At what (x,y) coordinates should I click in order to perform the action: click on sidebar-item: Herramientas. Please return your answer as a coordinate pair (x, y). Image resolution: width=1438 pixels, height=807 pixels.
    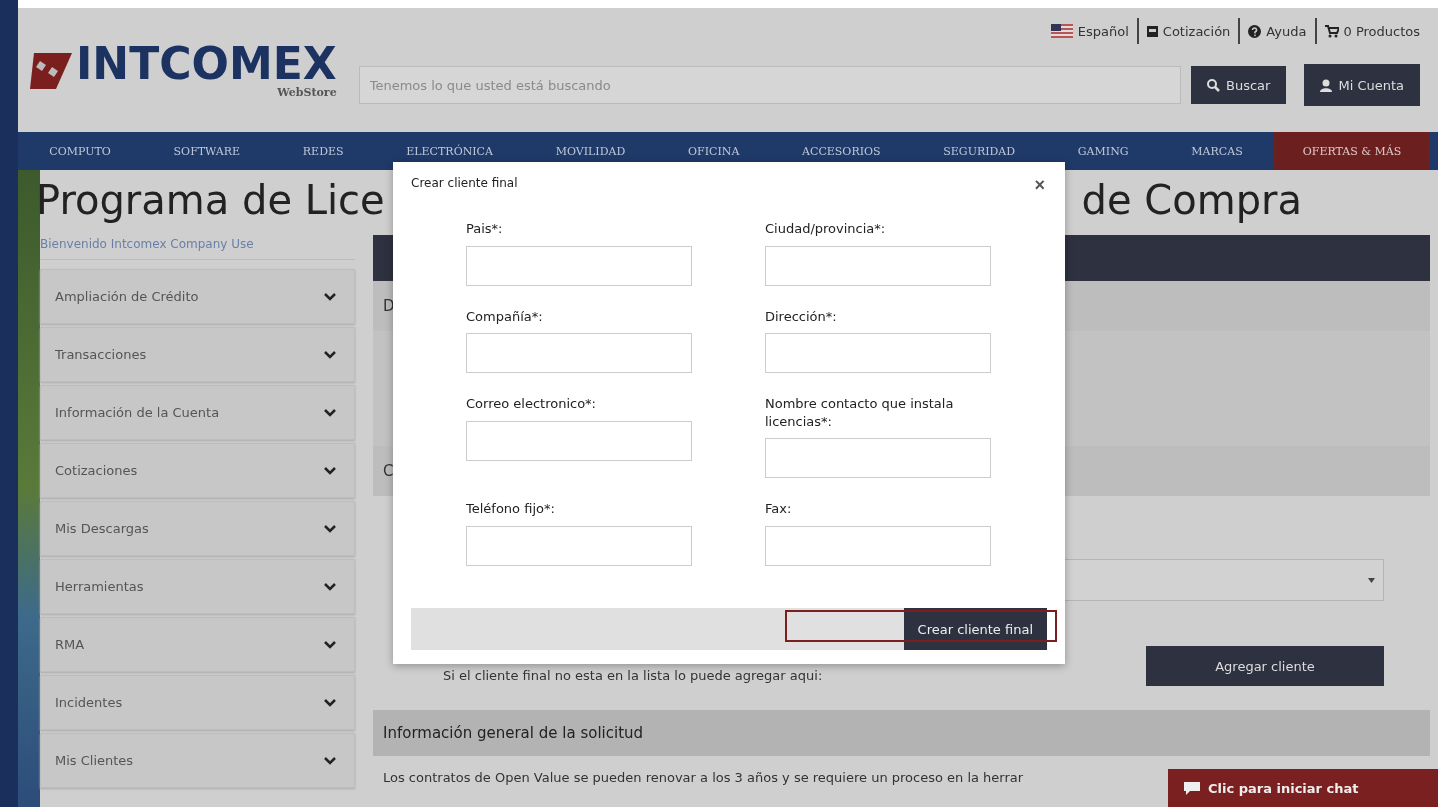
    Looking at the image, I should click on (197, 586).